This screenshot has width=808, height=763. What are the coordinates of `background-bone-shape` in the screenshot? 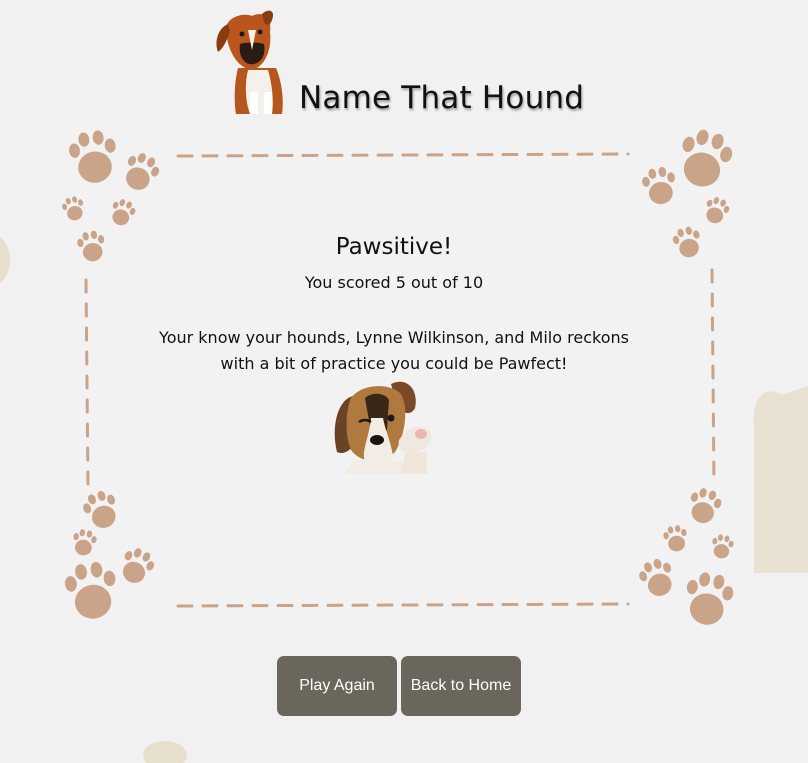 It's located at (780, 479).